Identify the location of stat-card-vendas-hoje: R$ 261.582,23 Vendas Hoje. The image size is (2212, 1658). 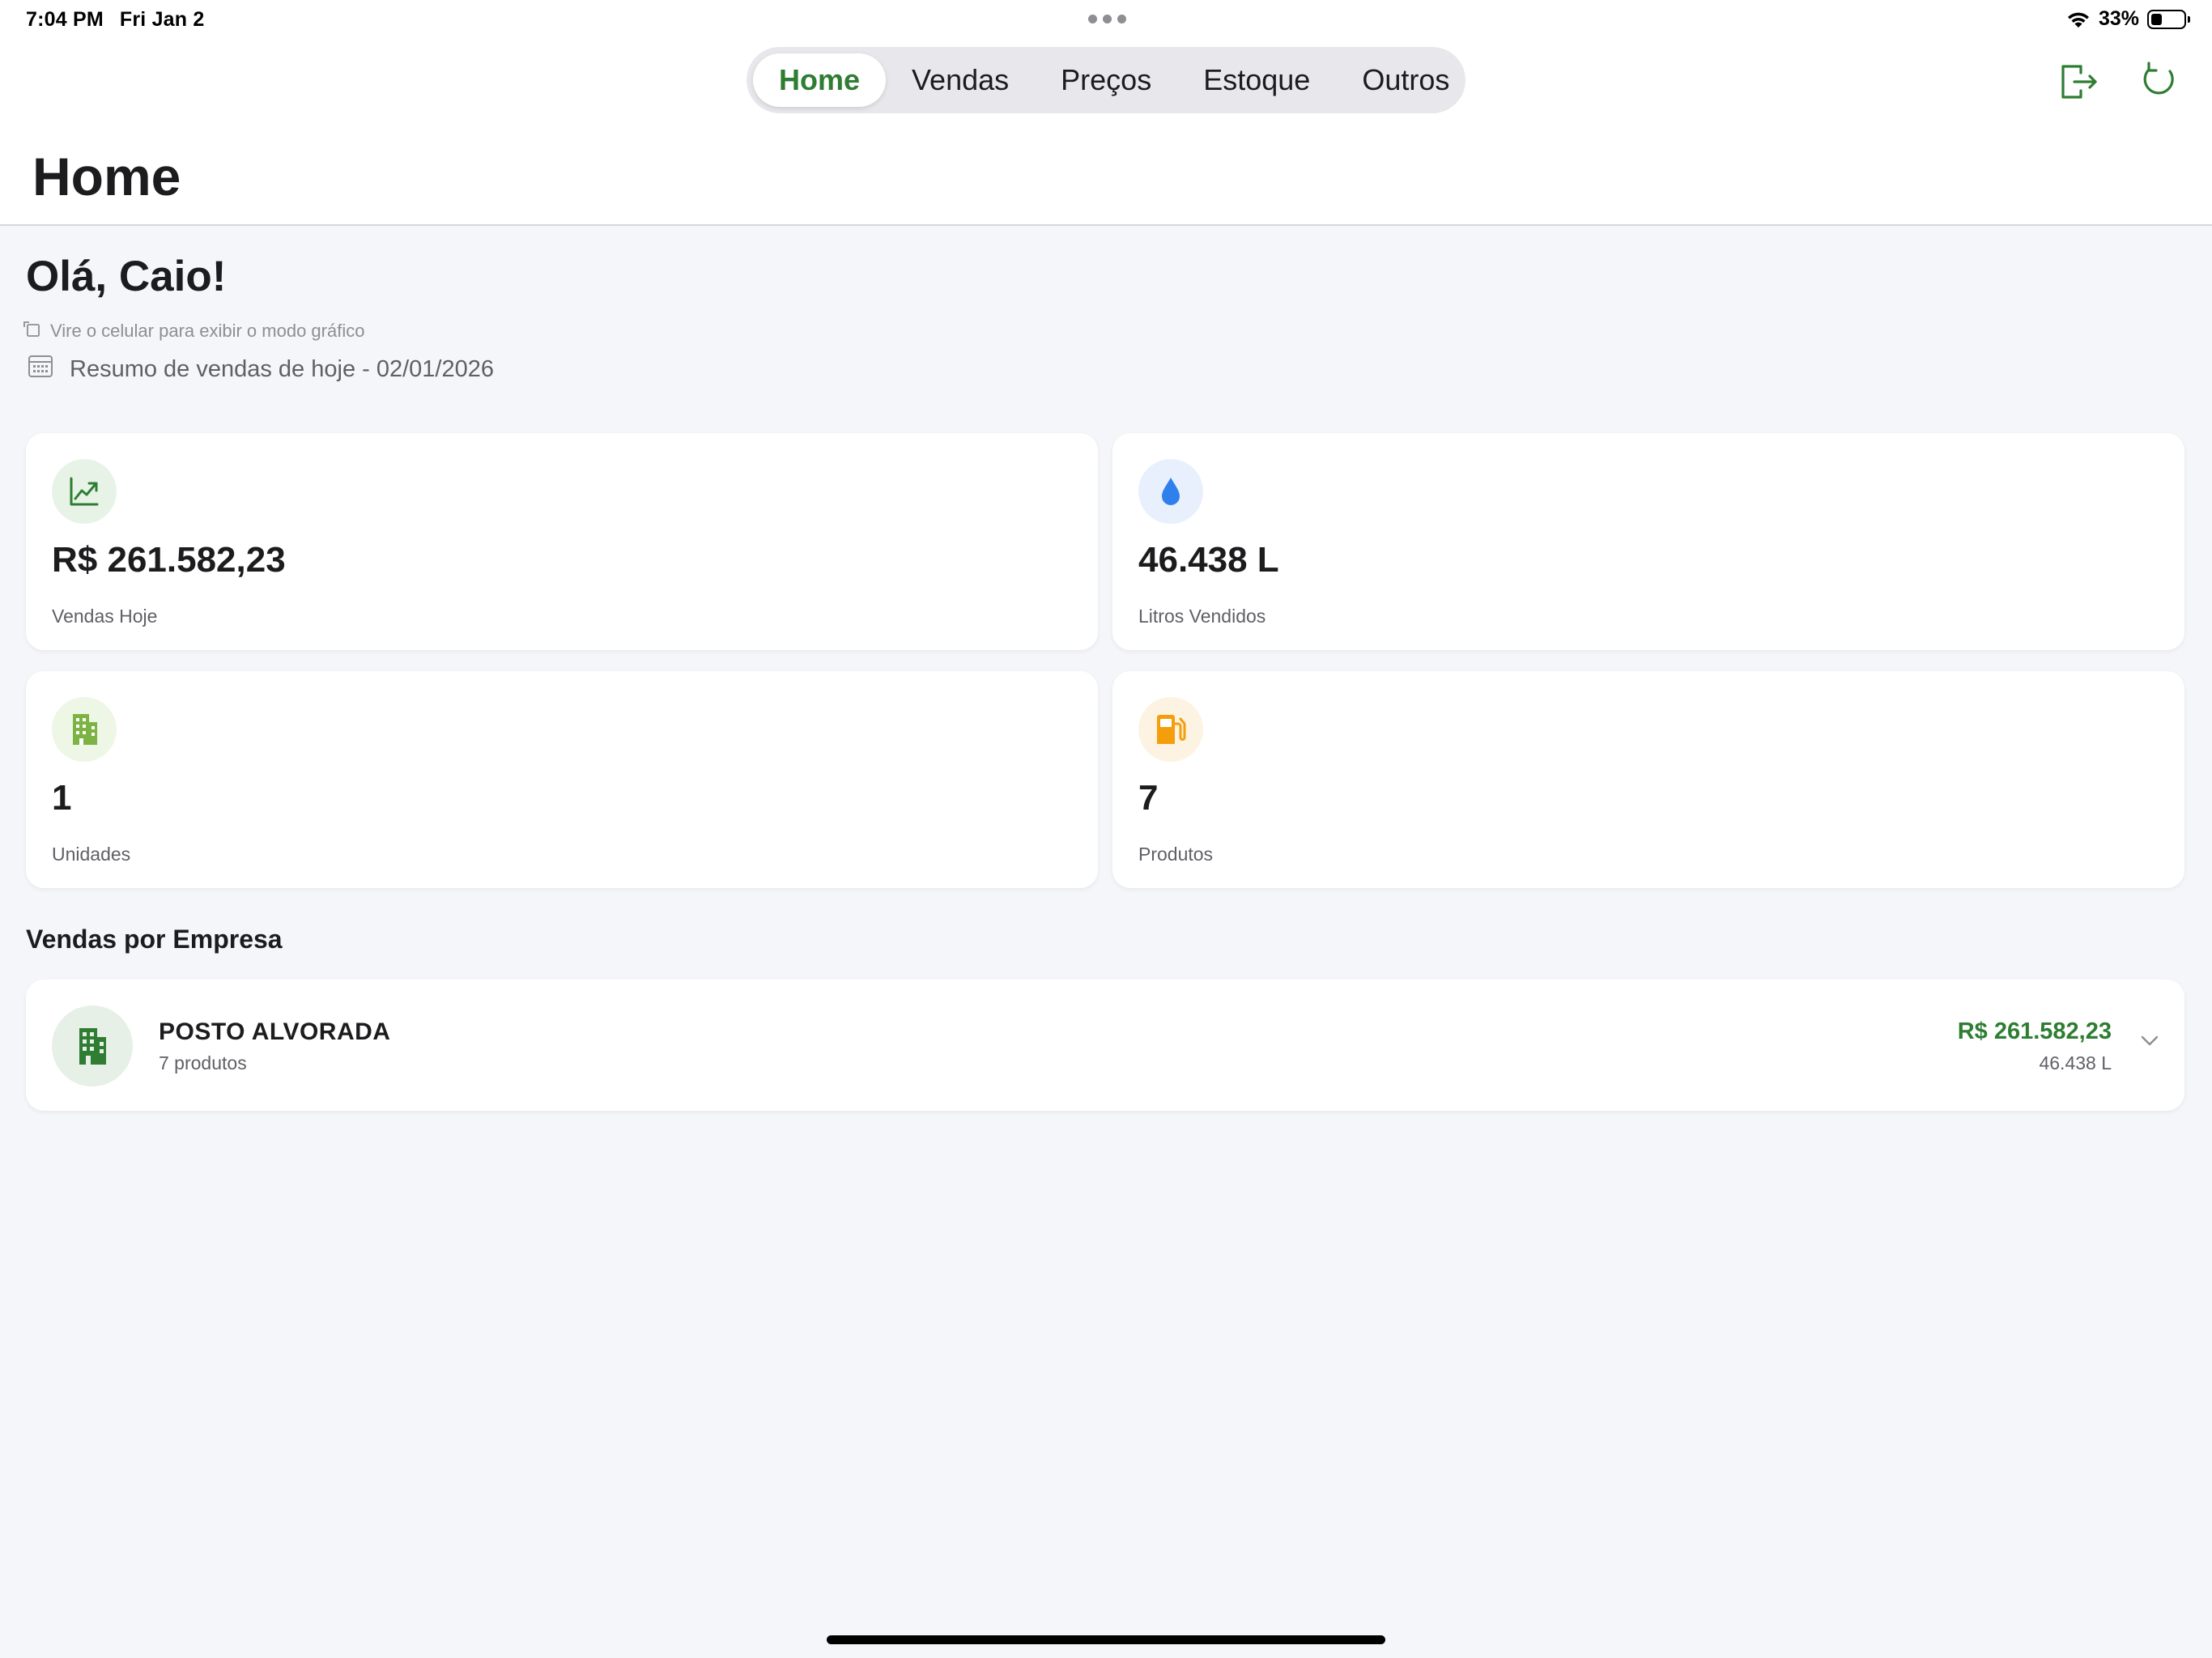
(562, 541).